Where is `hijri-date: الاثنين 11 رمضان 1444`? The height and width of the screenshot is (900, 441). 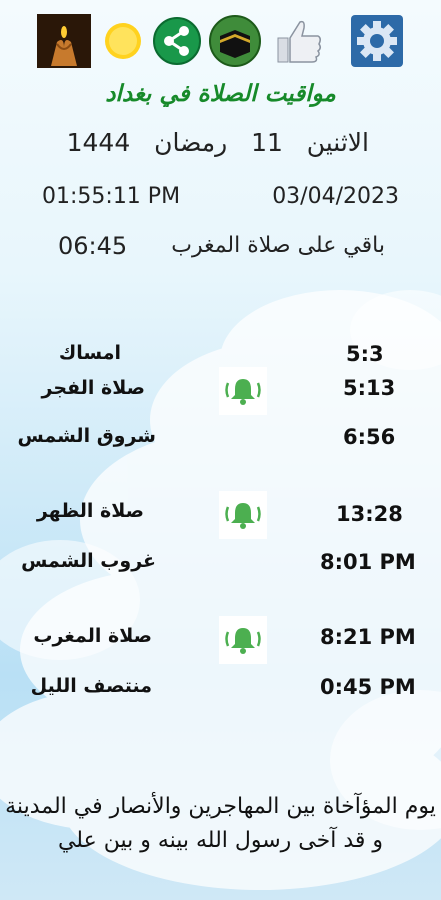 hijri-date: الاثنين 11 رمضان 1444 is located at coordinates (218, 142).